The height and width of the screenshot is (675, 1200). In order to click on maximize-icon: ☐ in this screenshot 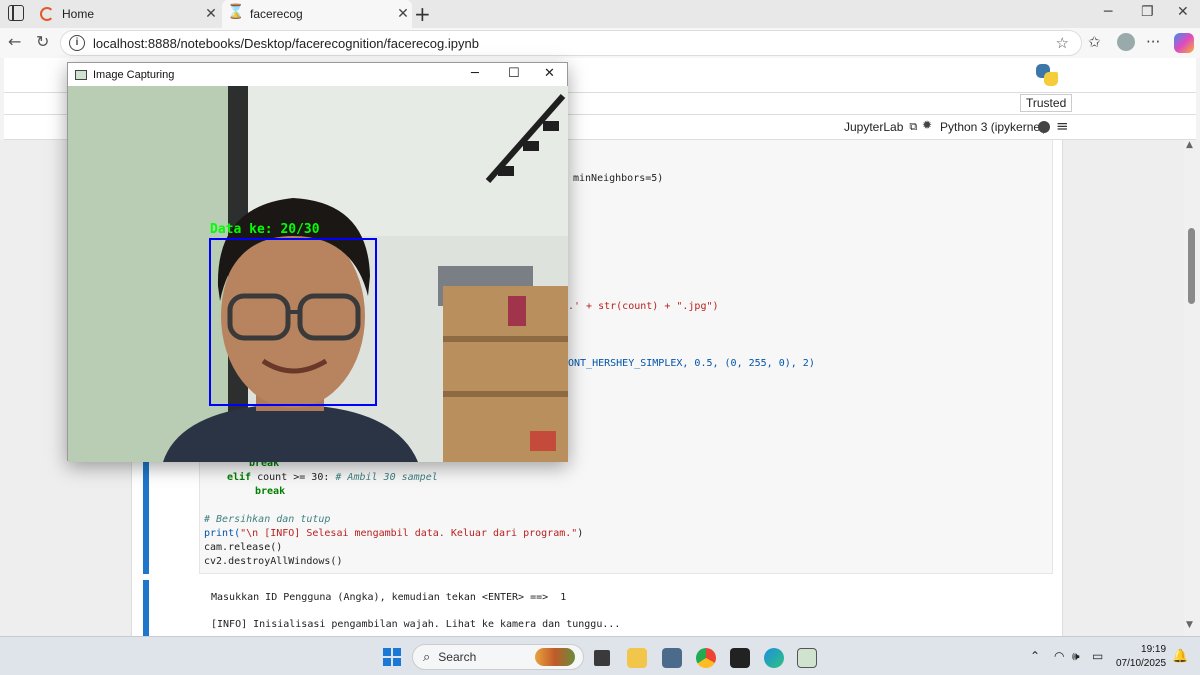, I will do `click(514, 73)`.